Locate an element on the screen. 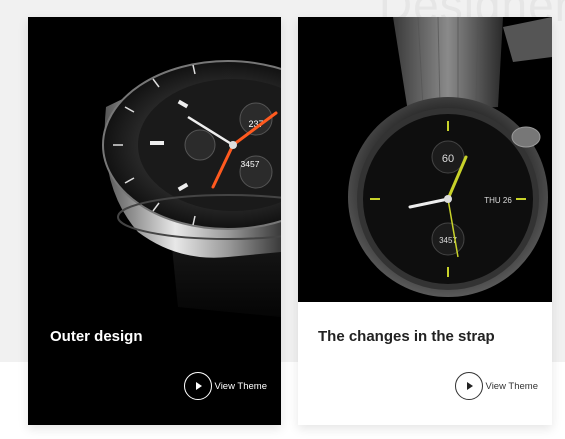 Image resolution: width=565 pixels, height=439 pixels. watch-digits-bottom: 3457 is located at coordinates (250, 164).